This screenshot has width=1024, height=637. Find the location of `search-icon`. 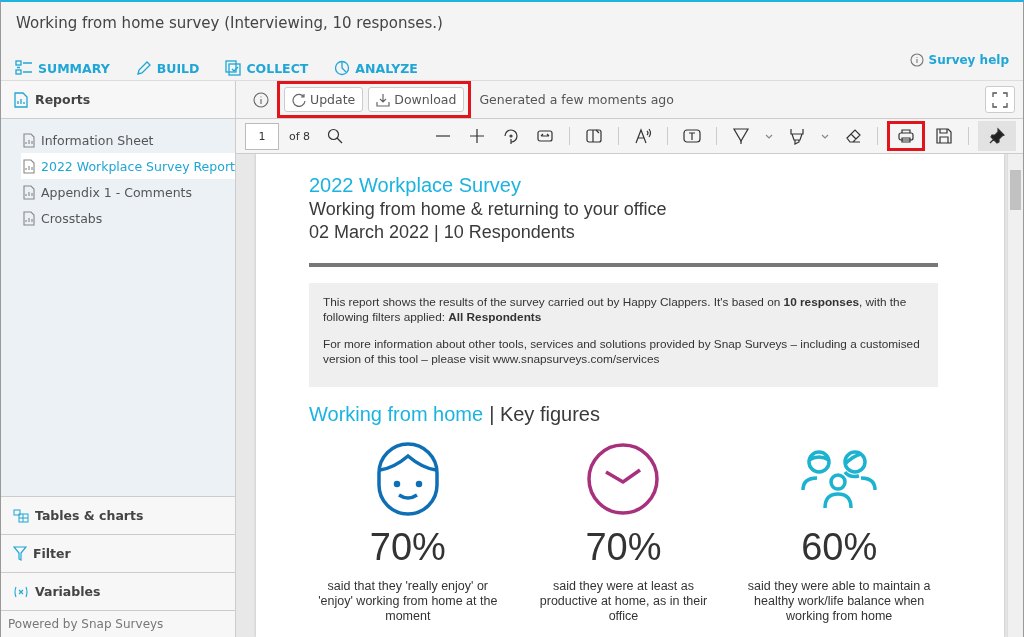

search-icon is located at coordinates (335, 136).